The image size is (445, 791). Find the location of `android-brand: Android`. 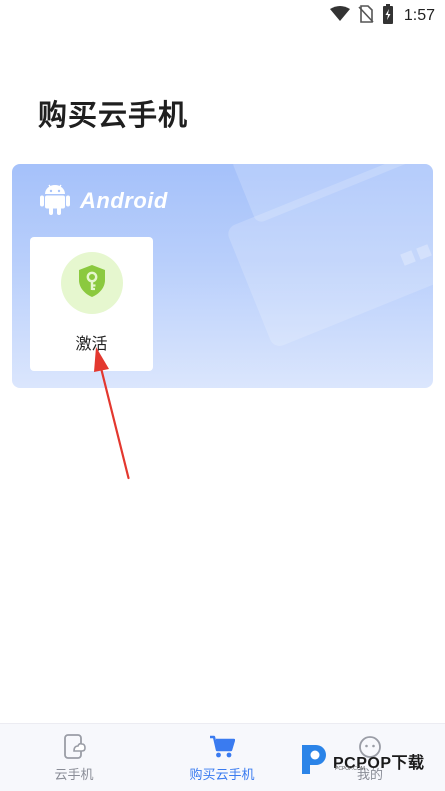

android-brand: Android is located at coordinates (104, 201).